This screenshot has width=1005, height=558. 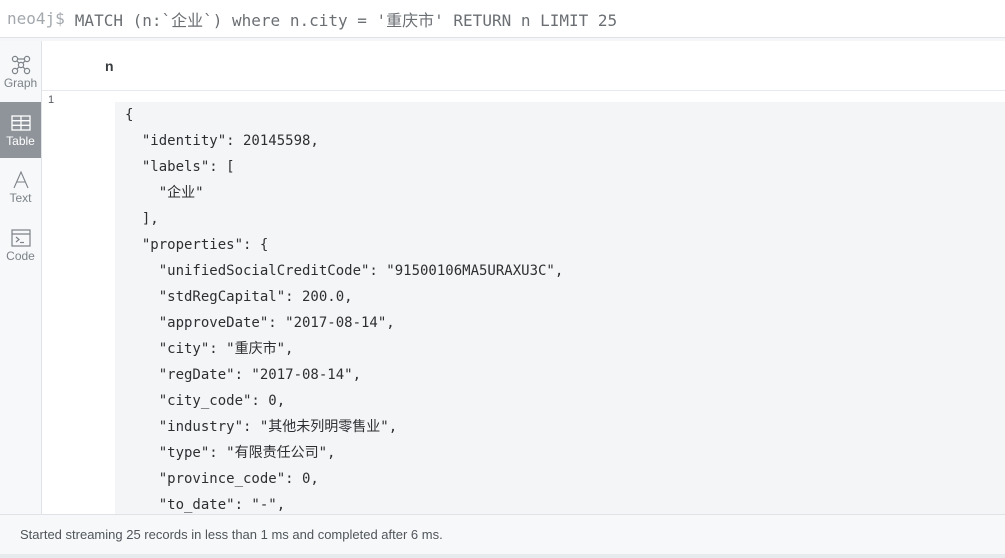 I want to click on sidebar-item-code: Code, so click(x=20, y=245).